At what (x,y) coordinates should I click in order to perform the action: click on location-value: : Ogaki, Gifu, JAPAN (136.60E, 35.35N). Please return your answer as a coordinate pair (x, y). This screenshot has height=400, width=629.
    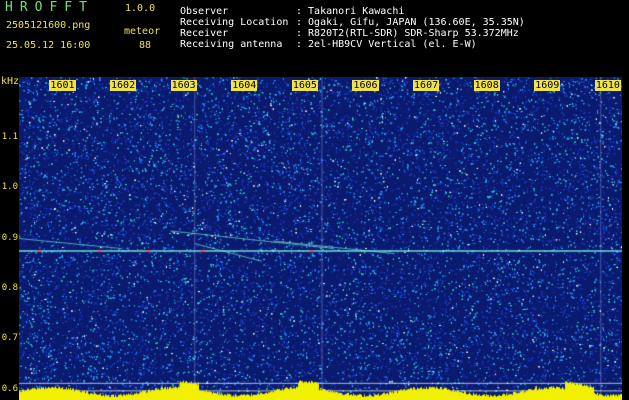
    Looking at the image, I should click on (410, 22).